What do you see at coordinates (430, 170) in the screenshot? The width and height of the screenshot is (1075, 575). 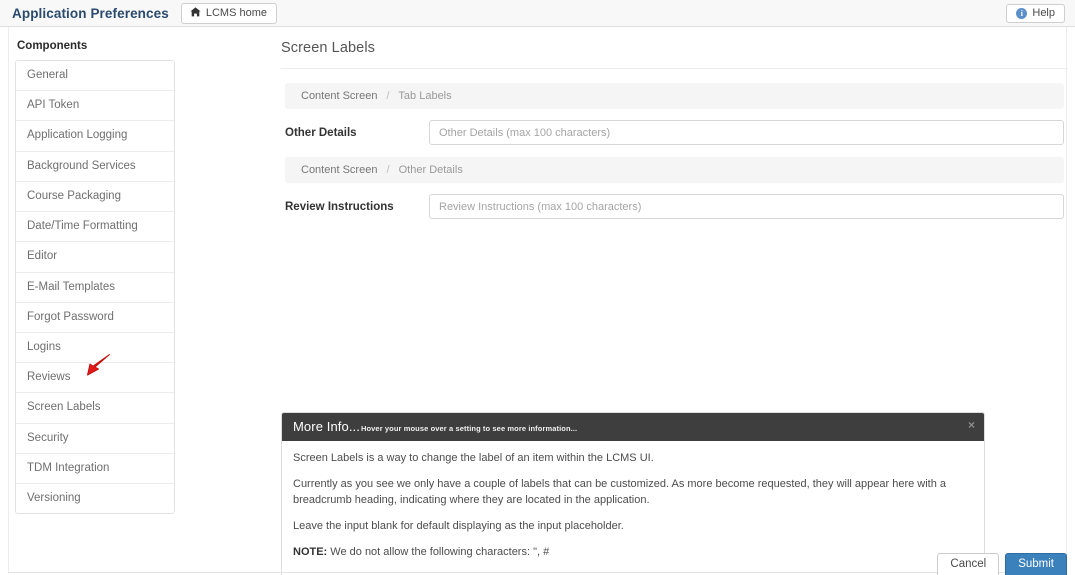 I see `breadcrumb-current: Other Details` at bounding box center [430, 170].